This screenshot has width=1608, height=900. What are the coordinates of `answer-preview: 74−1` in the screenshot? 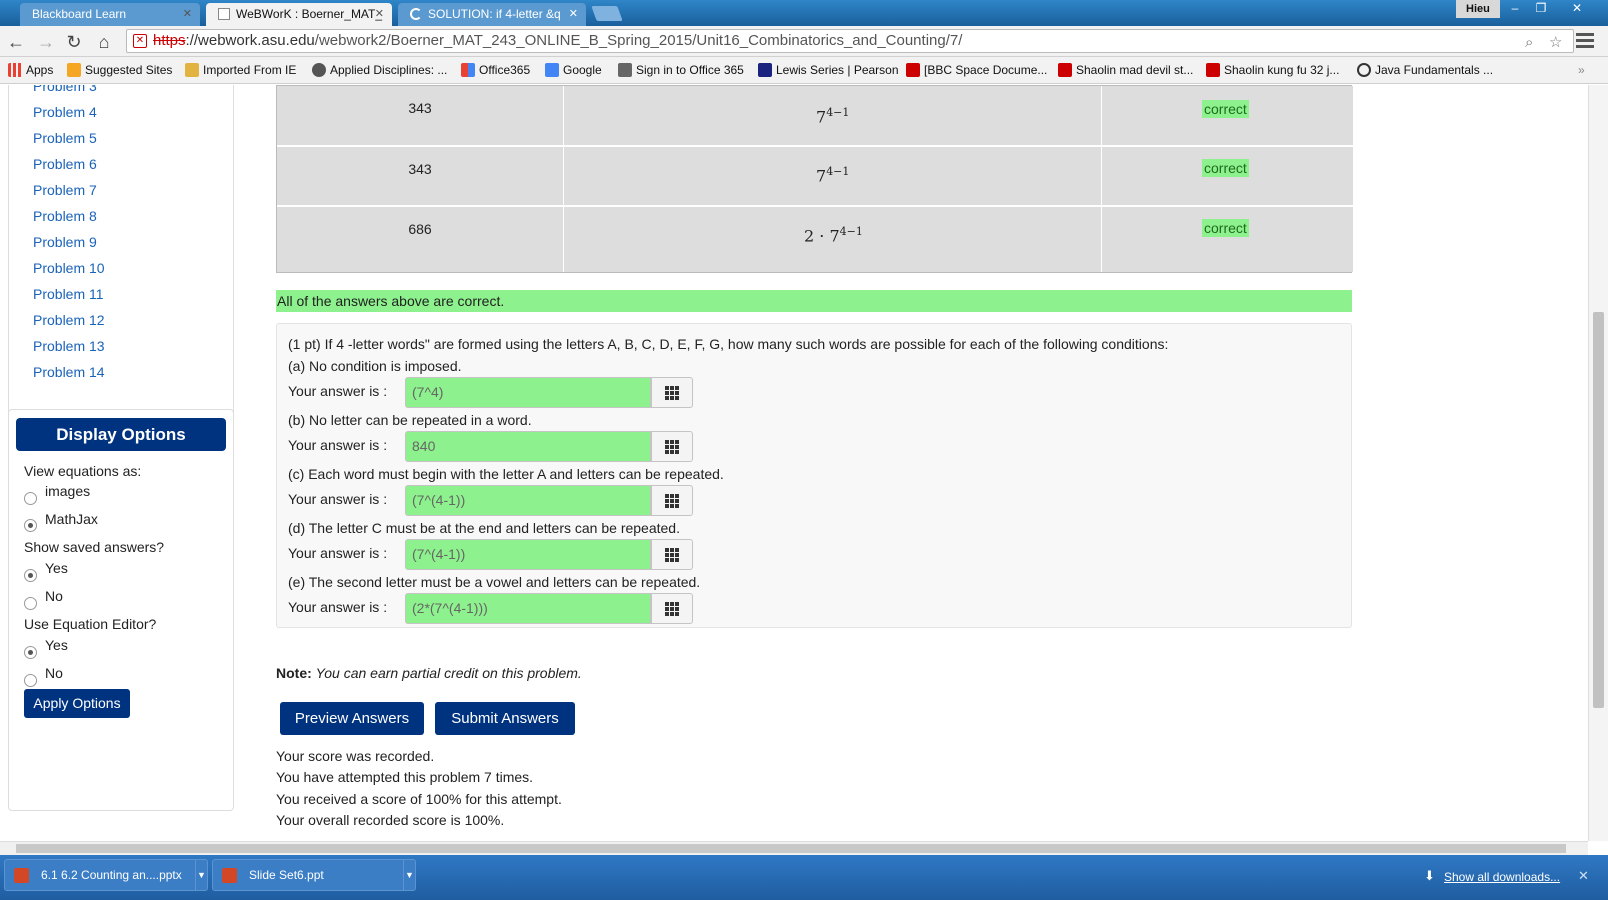 It's located at (832, 175).